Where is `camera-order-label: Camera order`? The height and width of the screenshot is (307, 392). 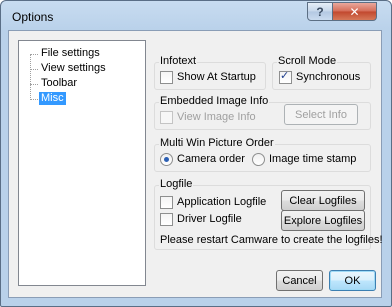
camera-order-label: Camera order is located at coordinates (211, 159).